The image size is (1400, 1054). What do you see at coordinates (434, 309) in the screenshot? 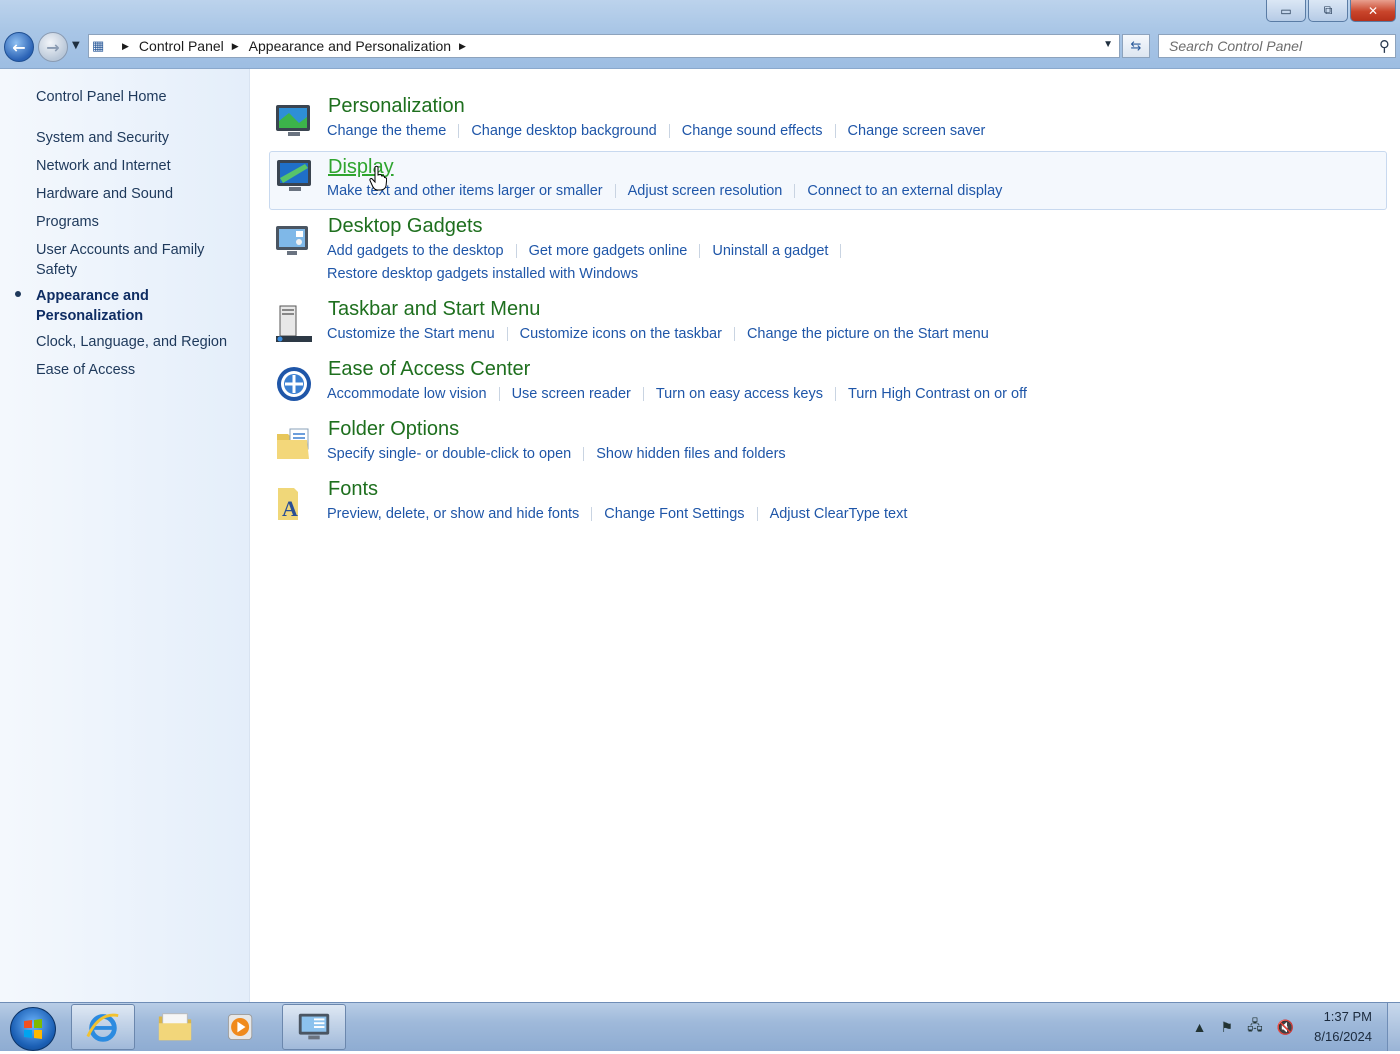
I see `category-title: Taskbar and Start Menu` at bounding box center [434, 309].